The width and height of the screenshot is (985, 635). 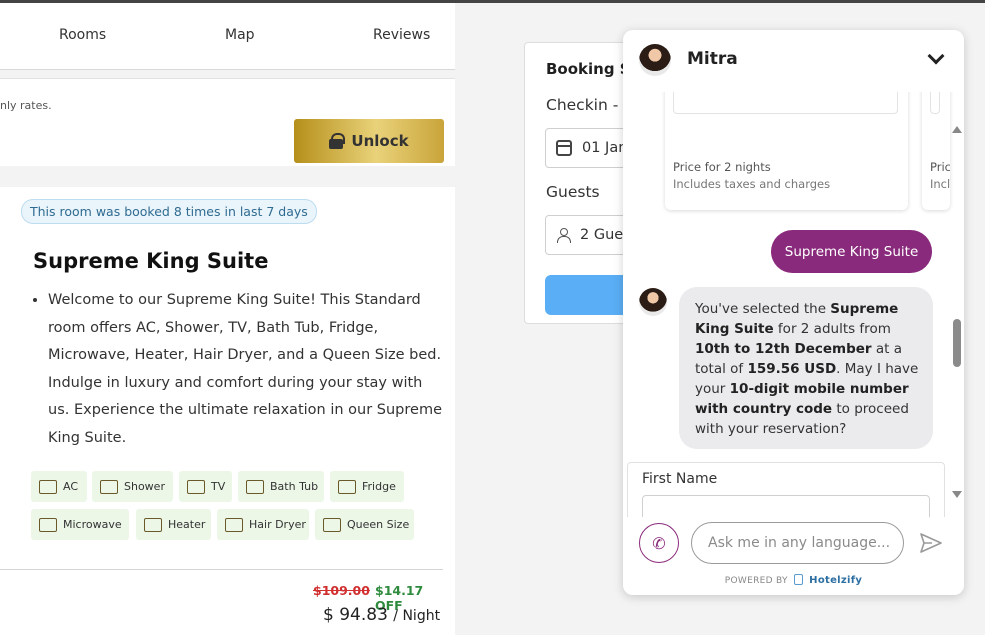 What do you see at coordinates (234, 524) in the screenshot?
I see `hair-dryer-icon` at bounding box center [234, 524].